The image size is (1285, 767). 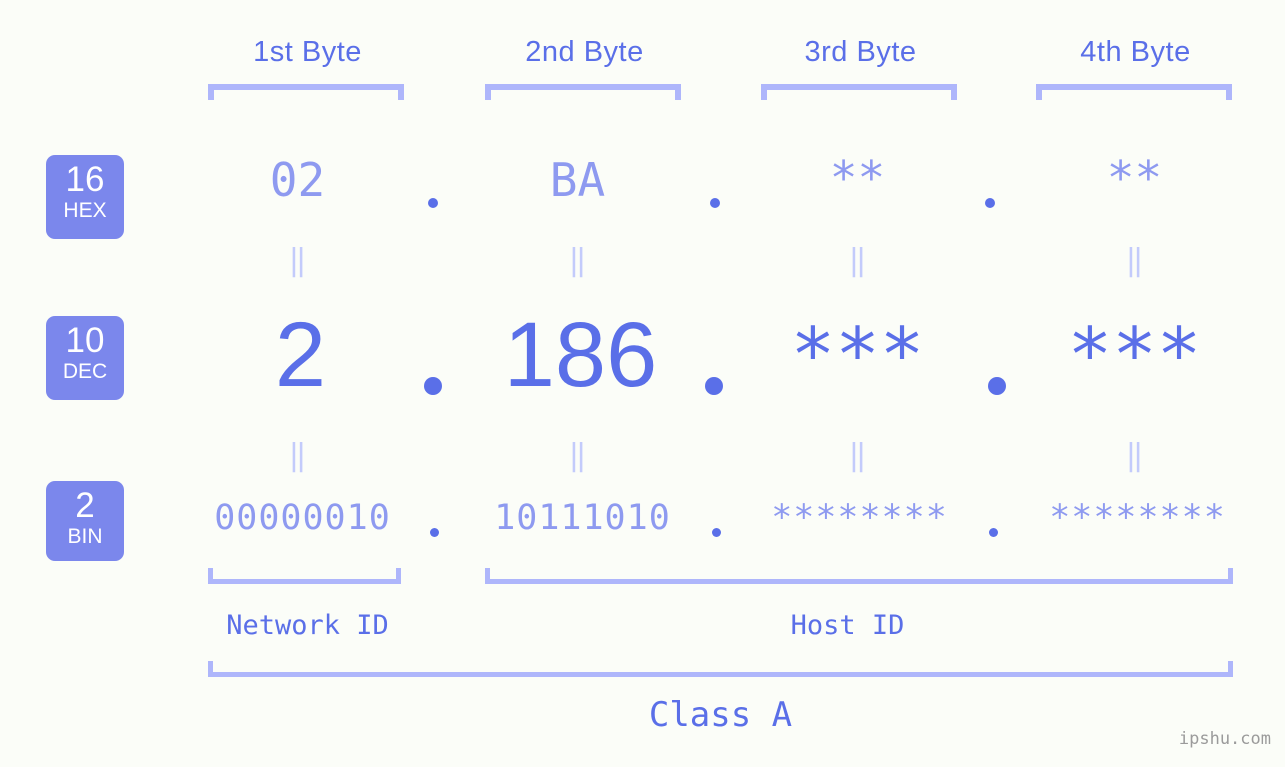 What do you see at coordinates (85, 536) in the screenshot?
I see `base-badge-bin-name: BIN` at bounding box center [85, 536].